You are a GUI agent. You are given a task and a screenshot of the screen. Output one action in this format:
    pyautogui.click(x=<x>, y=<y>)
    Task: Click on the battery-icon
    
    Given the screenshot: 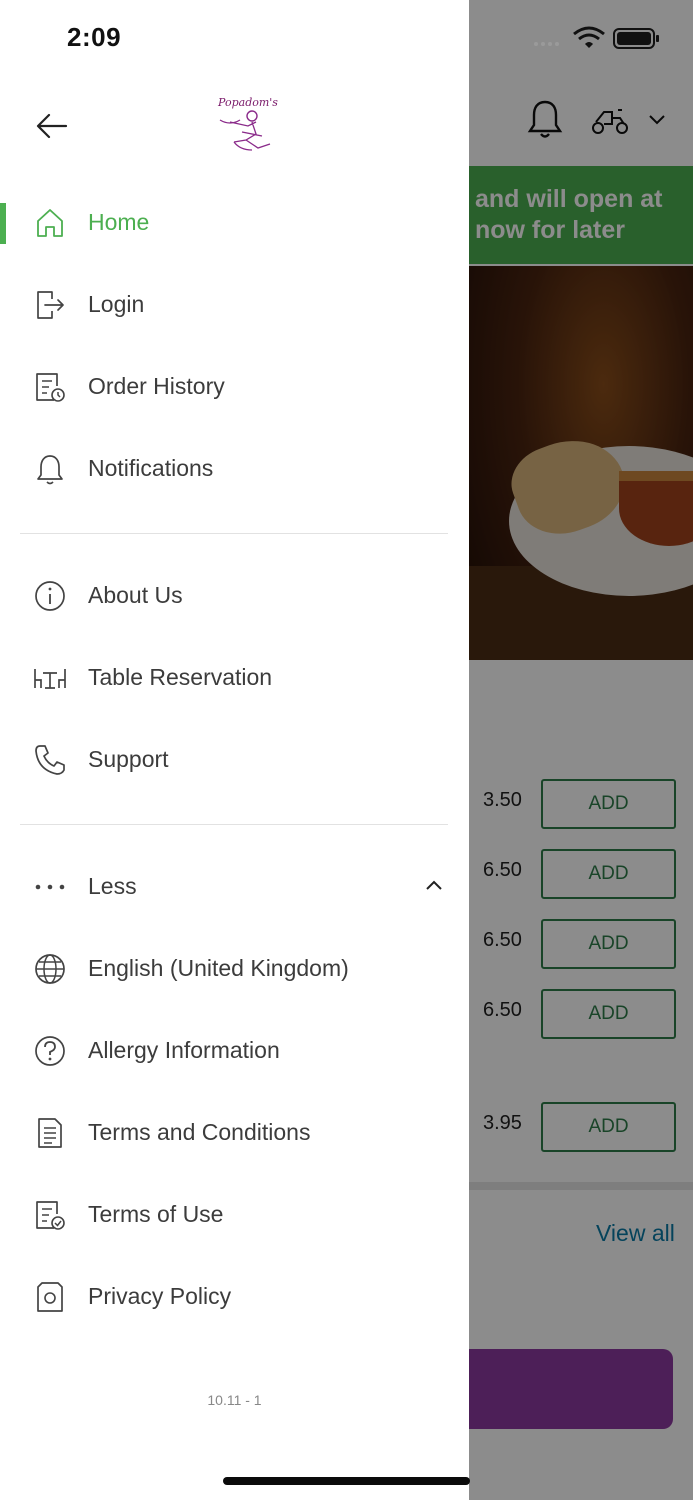 What is the action you would take?
    pyautogui.click(x=636, y=38)
    